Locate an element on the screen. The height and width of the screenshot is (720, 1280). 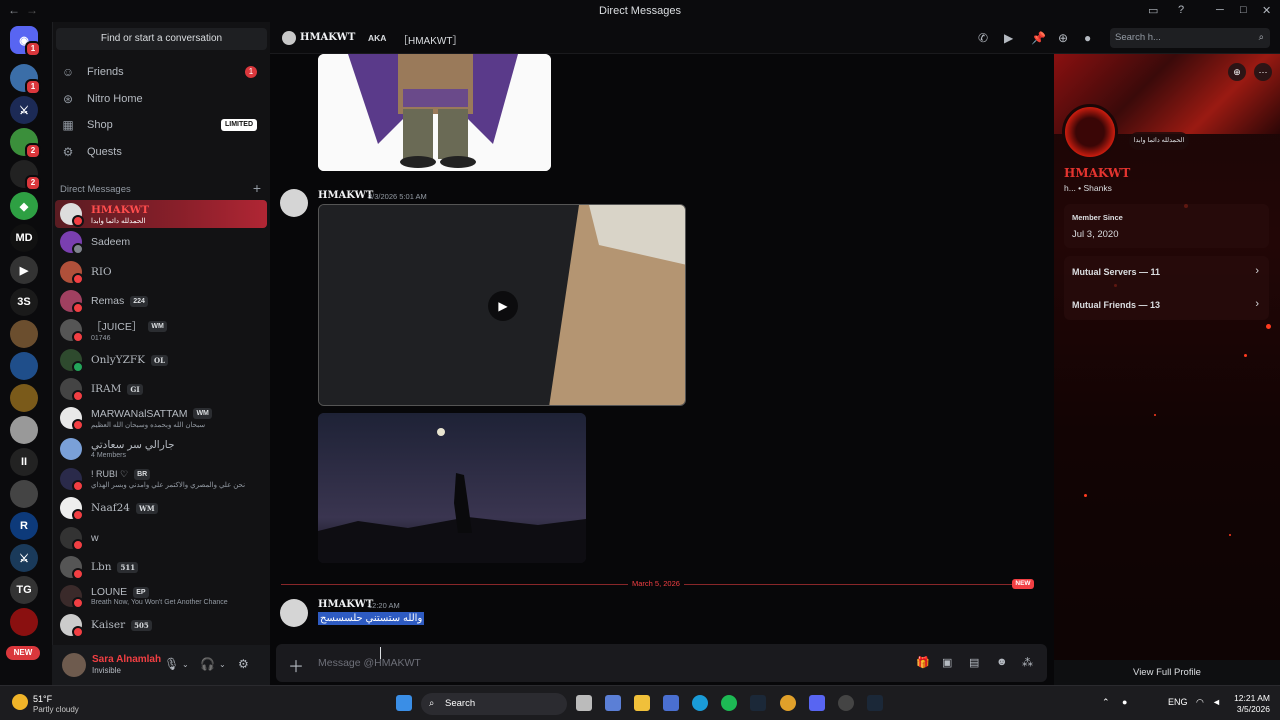
minimize-icon: ─ is located at coordinates (1220, 10).